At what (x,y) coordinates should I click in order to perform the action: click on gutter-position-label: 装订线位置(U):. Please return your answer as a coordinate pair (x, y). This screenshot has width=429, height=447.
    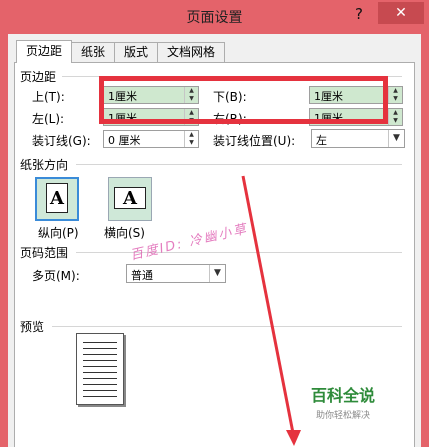
    Looking at the image, I should click on (254, 141).